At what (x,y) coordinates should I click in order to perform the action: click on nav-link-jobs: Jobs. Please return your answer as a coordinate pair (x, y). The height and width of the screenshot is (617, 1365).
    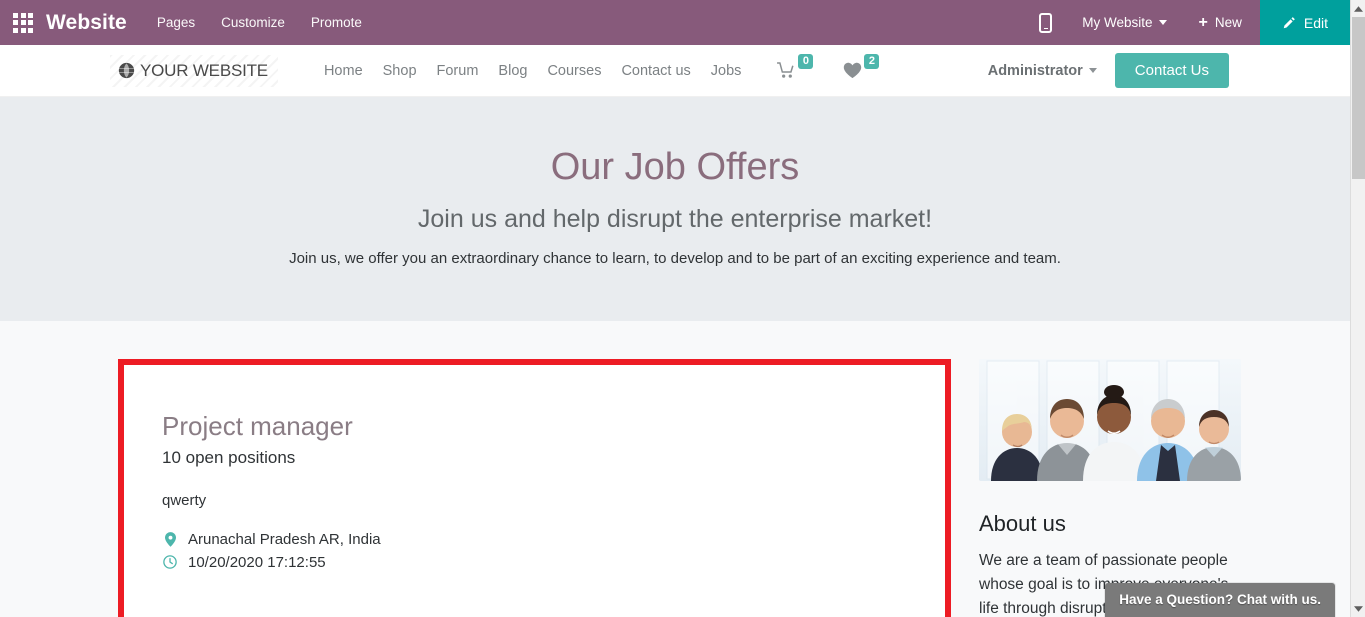
    Looking at the image, I should click on (726, 71).